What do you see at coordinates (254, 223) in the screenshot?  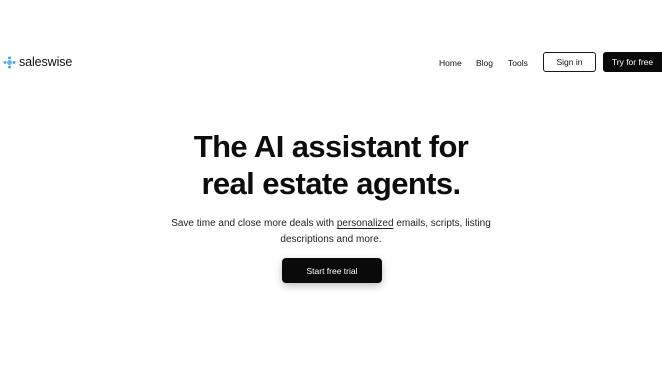 I see `hero-subtitle-text-before: Save time and close more deals with` at bounding box center [254, 223].